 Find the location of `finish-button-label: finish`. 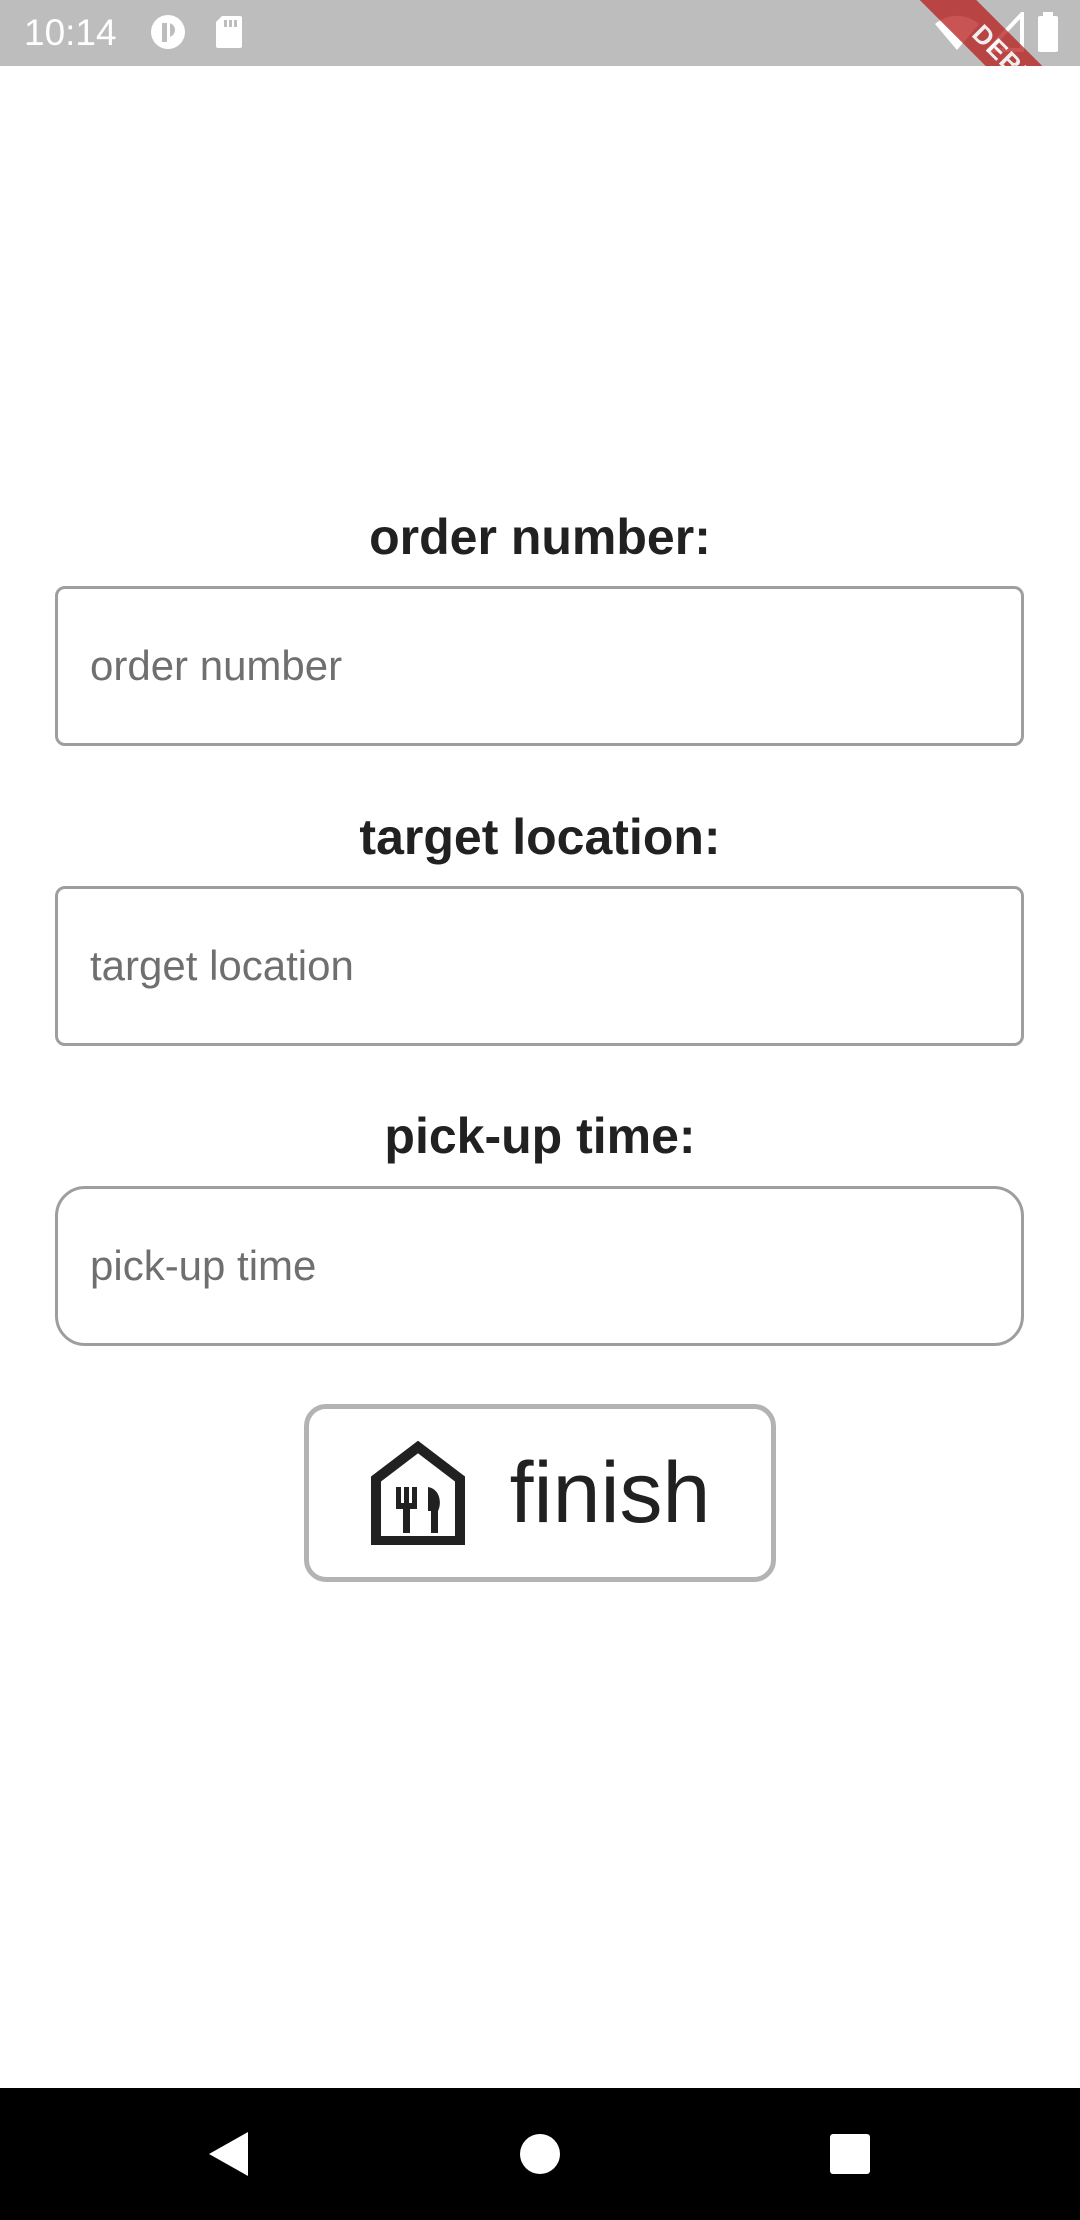

finish-button-label: finish is located at coordinates (610, 1493).